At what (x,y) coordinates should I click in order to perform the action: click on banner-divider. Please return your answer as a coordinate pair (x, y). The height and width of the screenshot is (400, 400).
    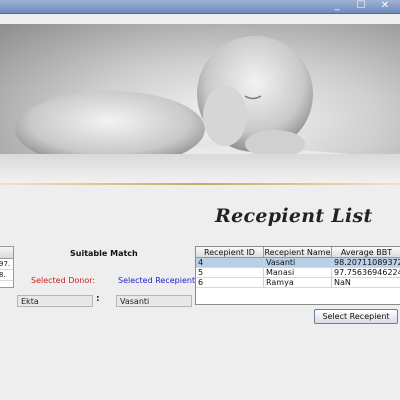
    Looking at the image, I should click on (200, 184).